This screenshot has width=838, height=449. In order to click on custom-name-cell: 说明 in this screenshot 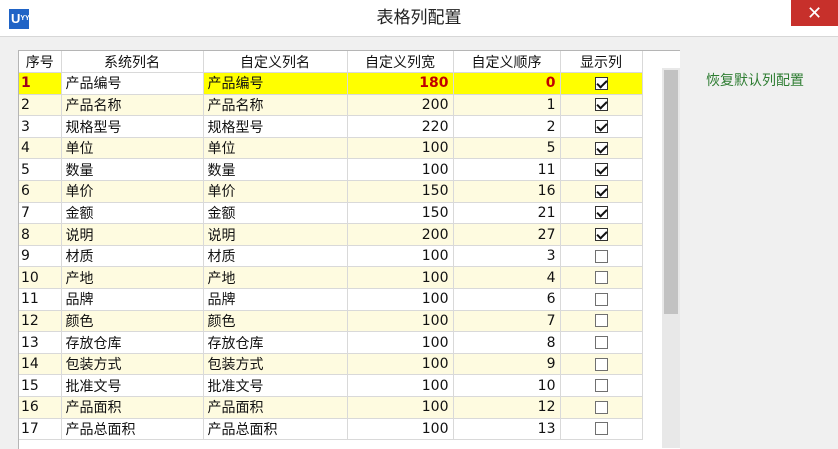, I will do `click(275, 234)`.